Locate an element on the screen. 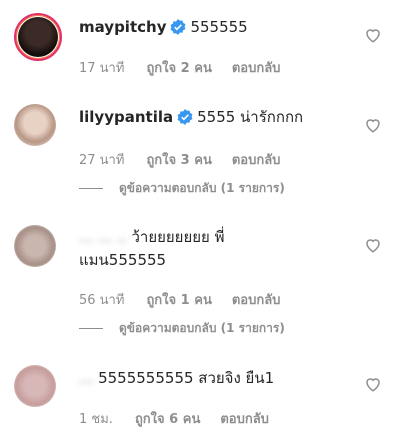 Image resolution: width=409 pixels, height=442 pixels. likes-count: ถูกใจ 3 คน is located at coordinates (178, 160).